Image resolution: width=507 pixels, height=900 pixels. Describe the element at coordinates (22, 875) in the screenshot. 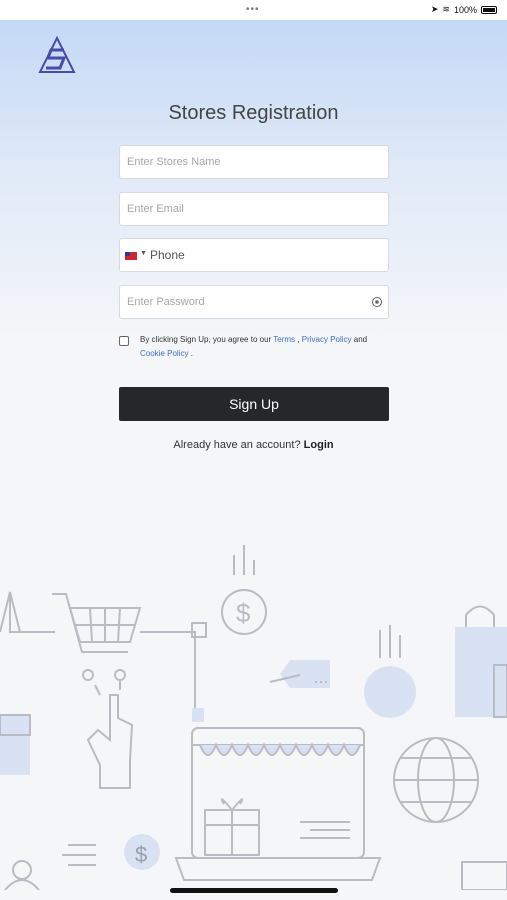

I see `user-icon` at that location.